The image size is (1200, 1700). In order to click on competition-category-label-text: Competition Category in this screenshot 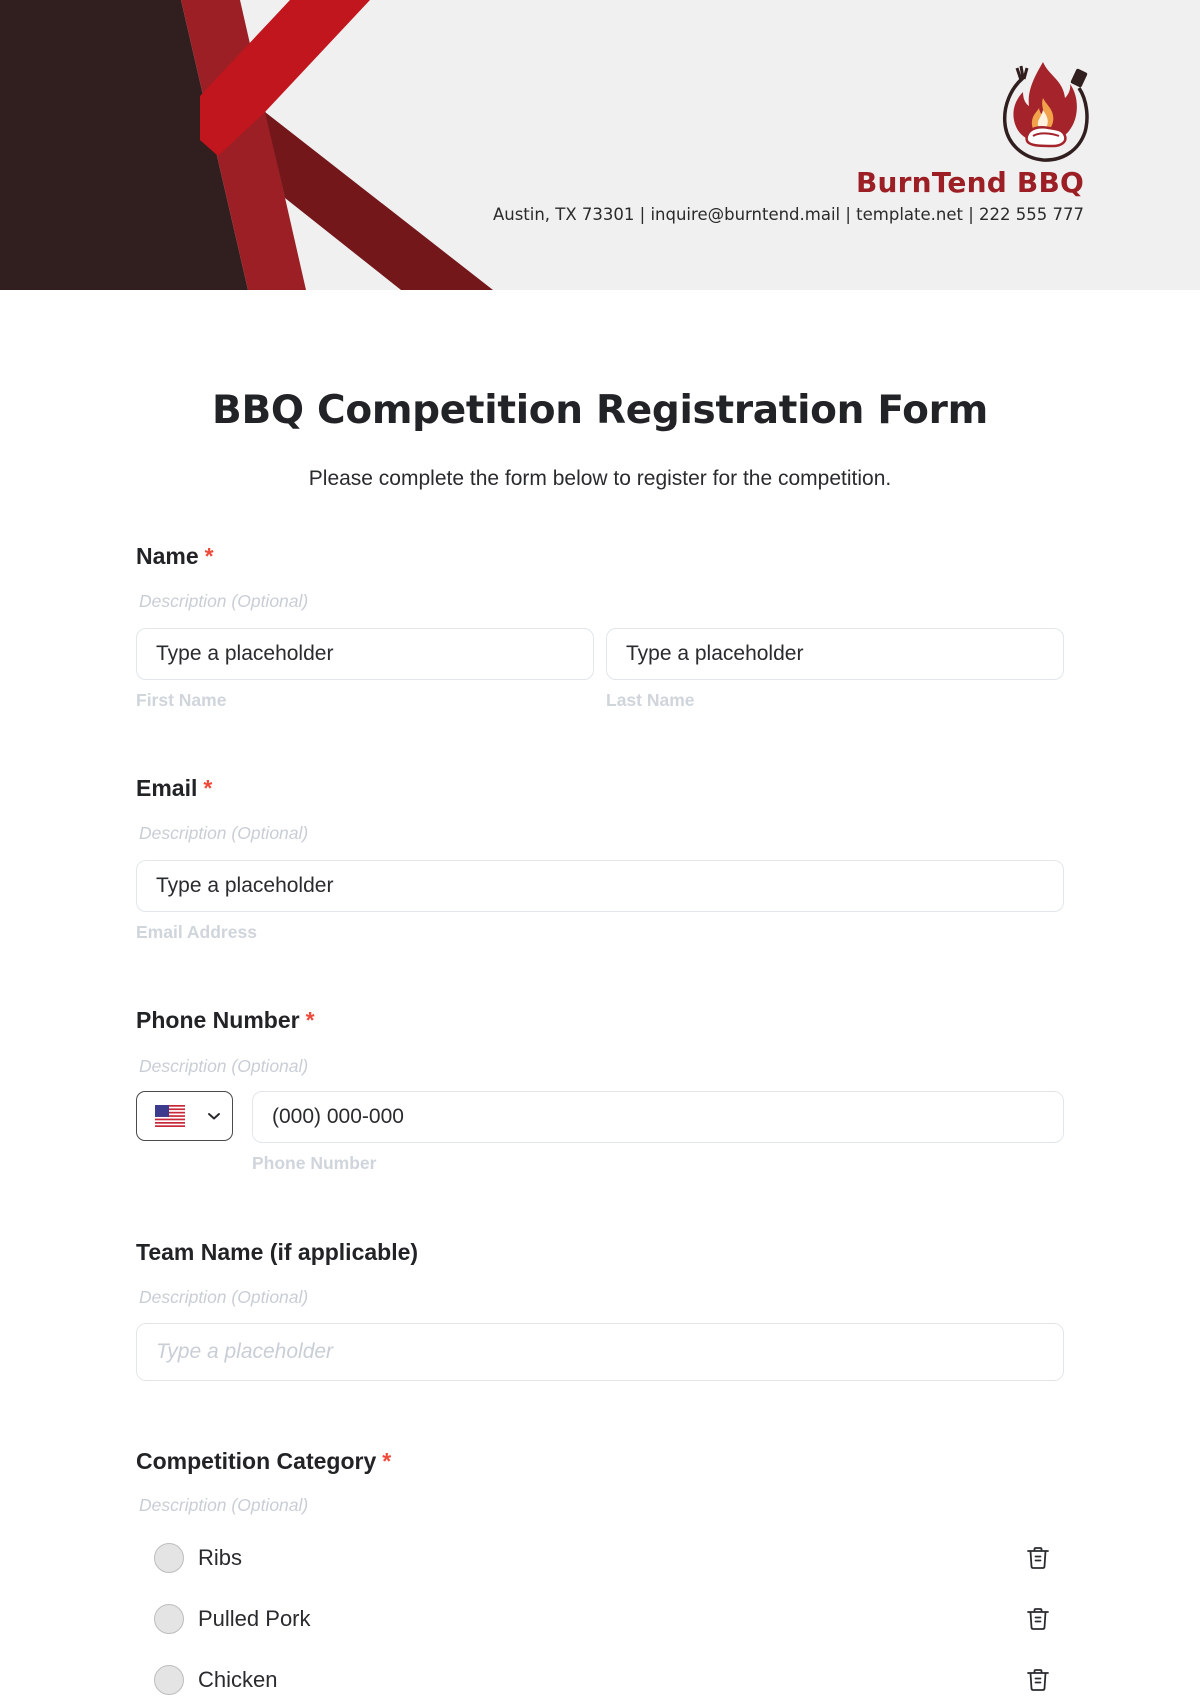, I will do `click(256, 1461)`.